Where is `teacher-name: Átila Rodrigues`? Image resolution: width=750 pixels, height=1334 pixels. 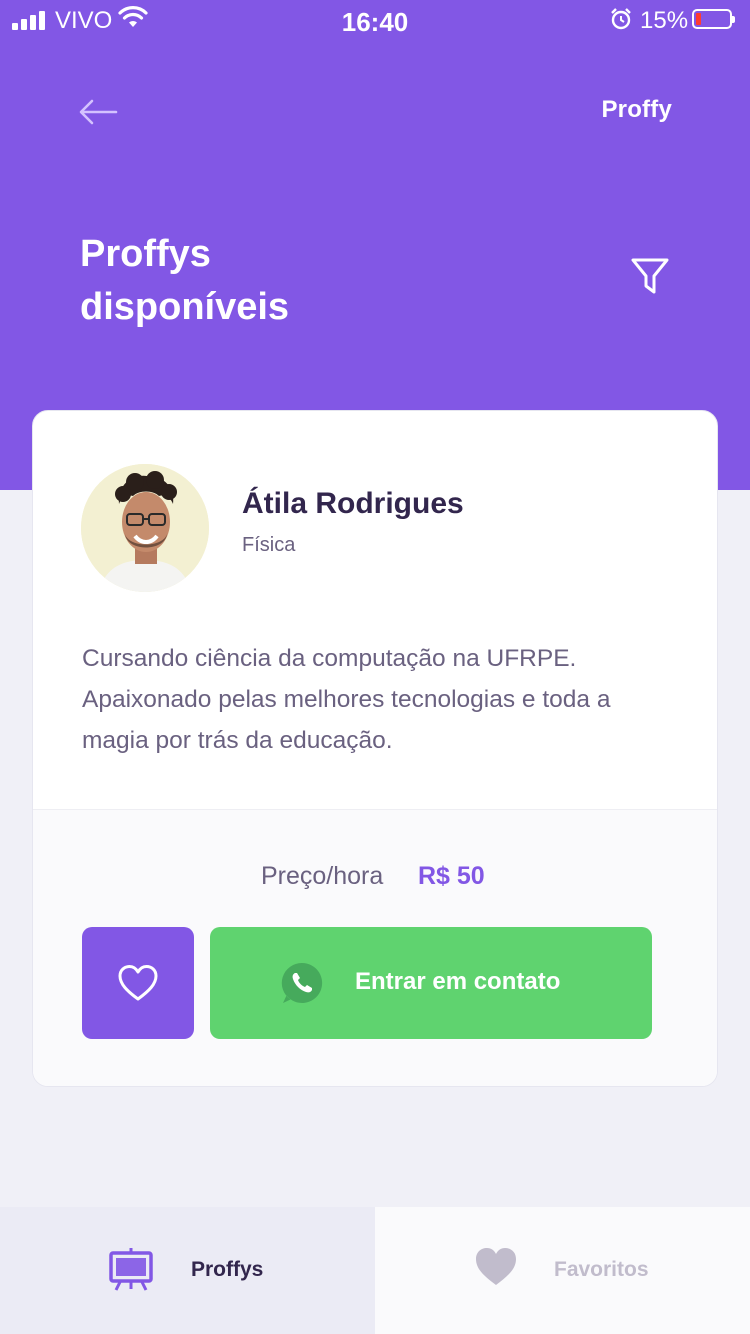
teacher-name: Átila Rodrigues is located at coordinates (353, 503).